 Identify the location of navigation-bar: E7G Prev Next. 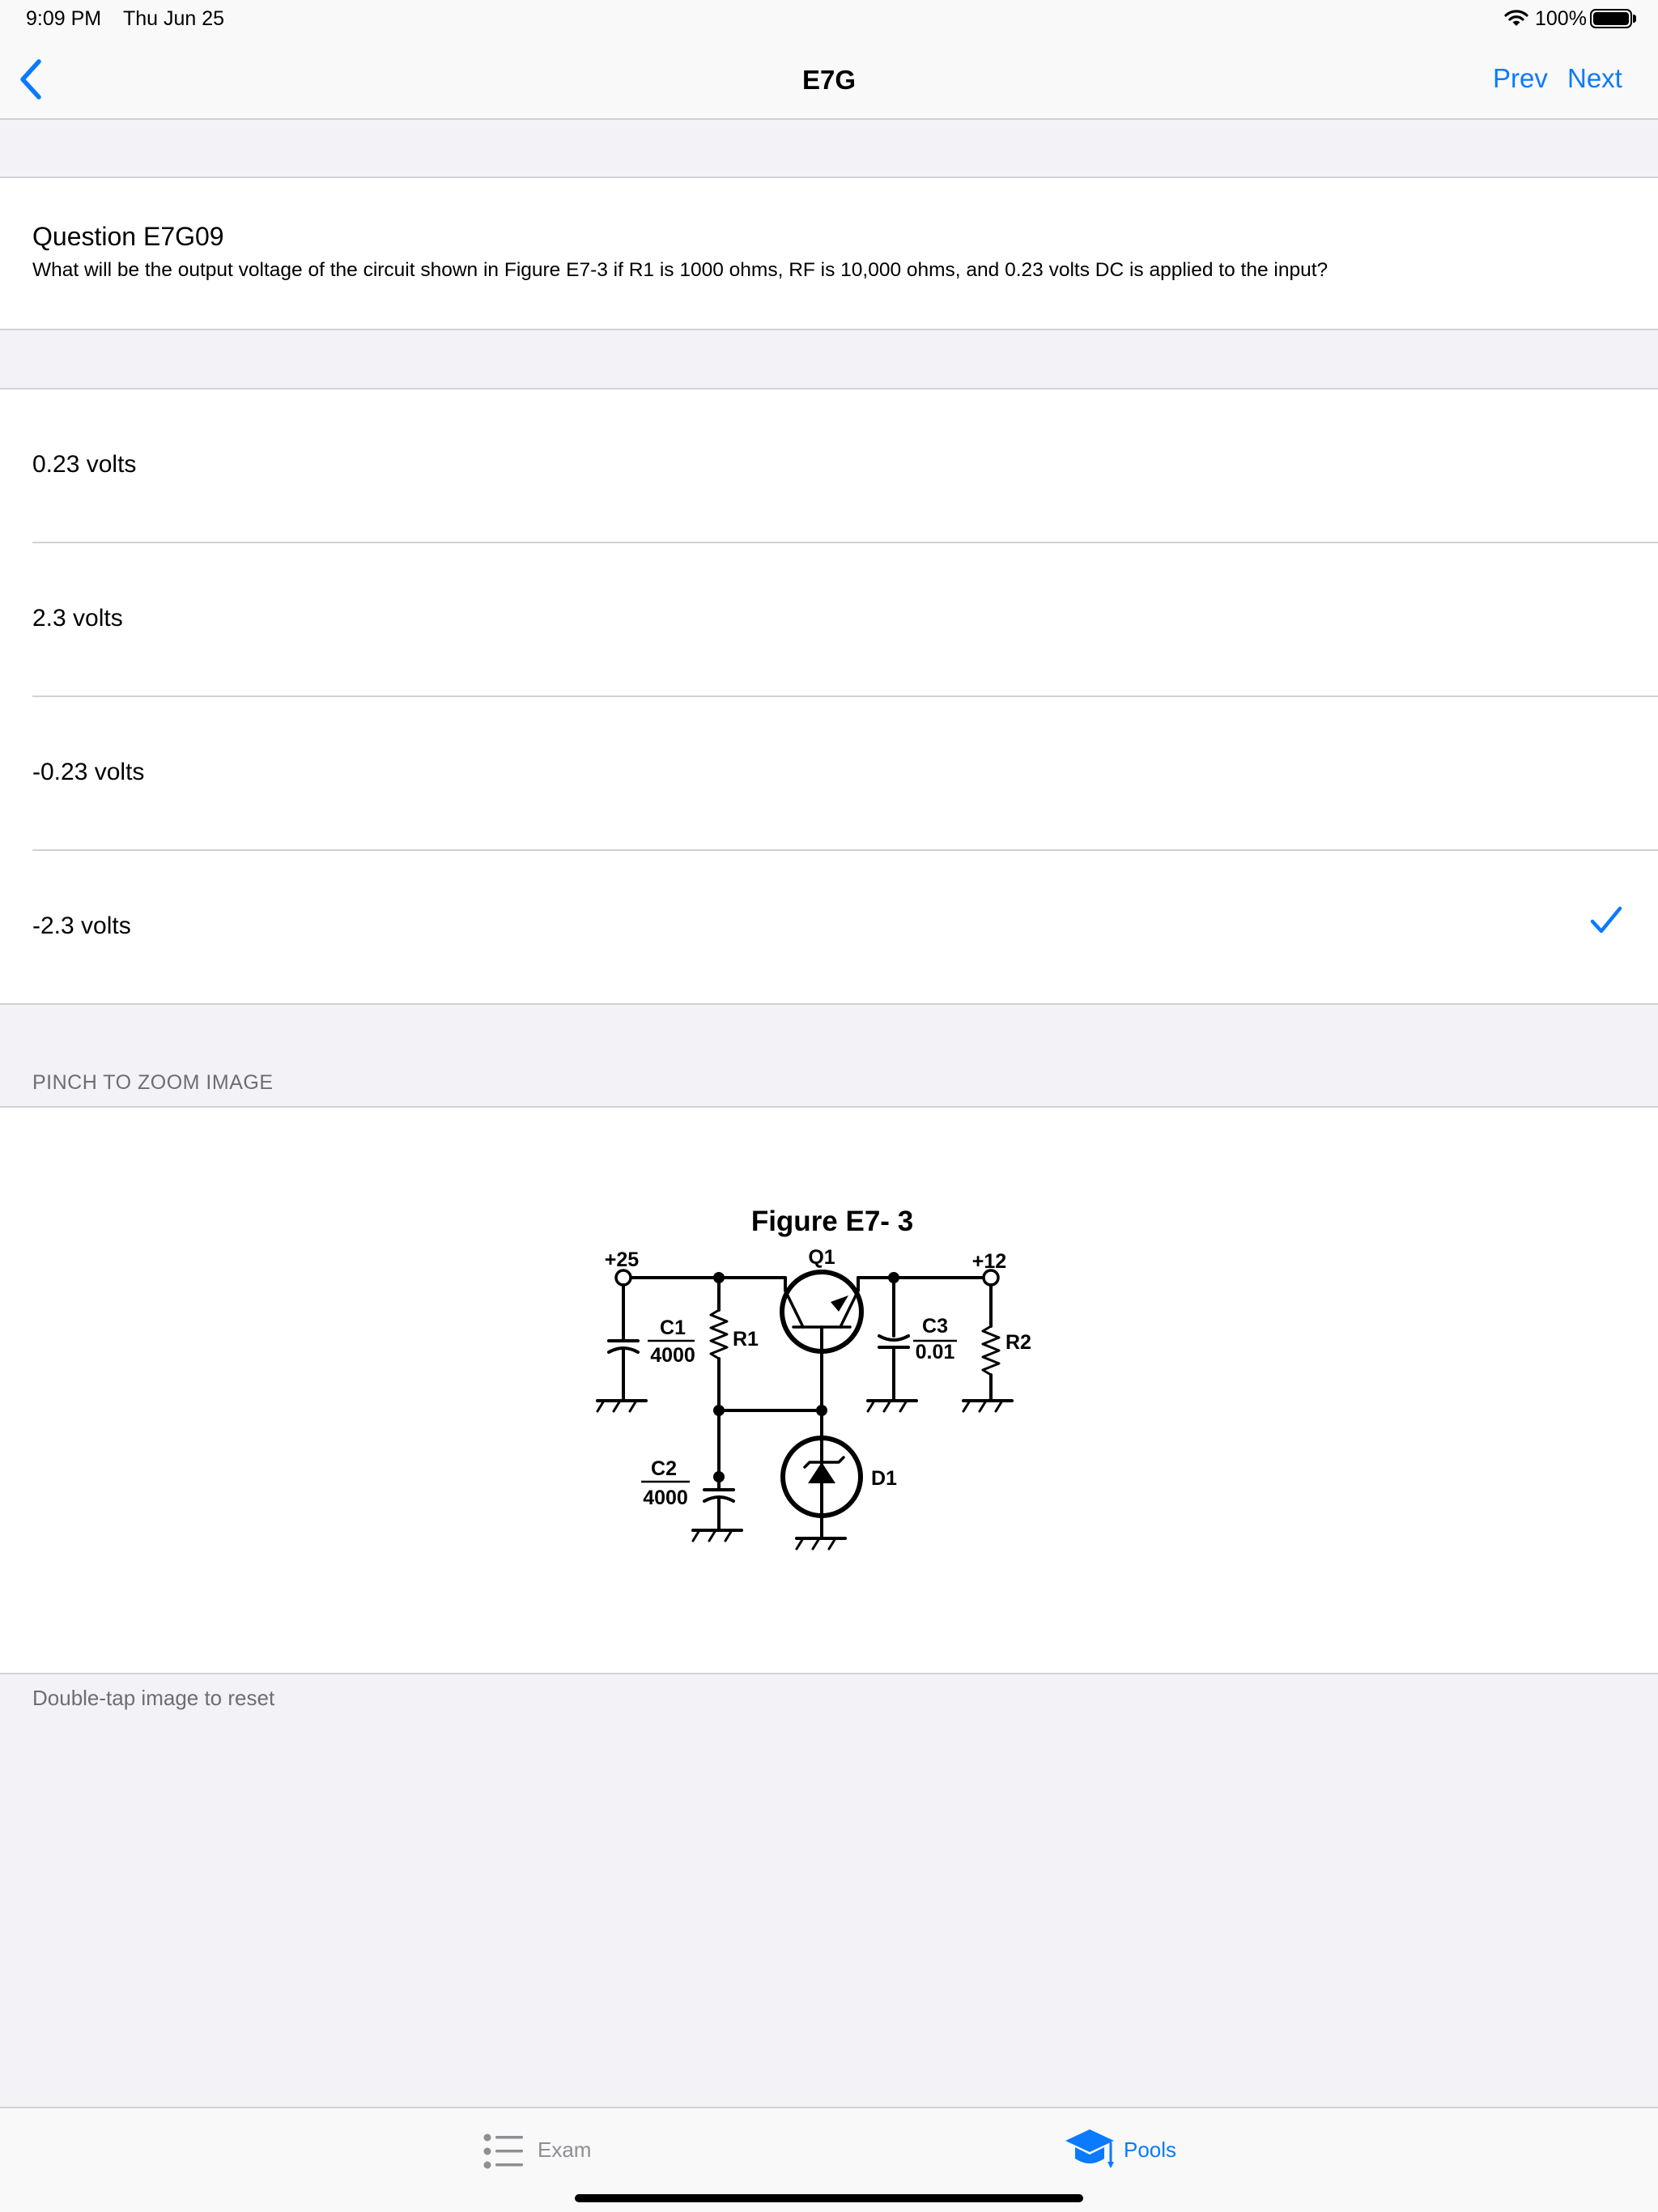
(829, 80).